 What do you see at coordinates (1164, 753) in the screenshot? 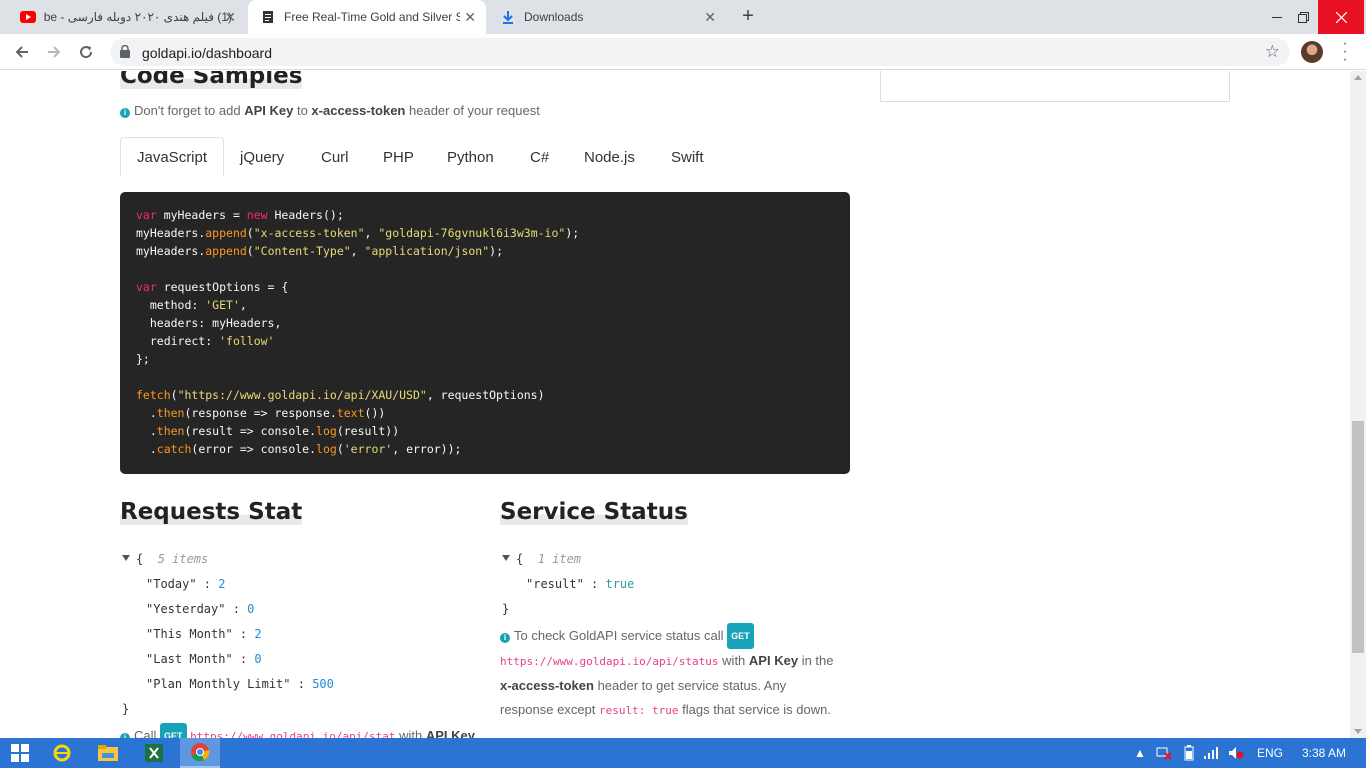
I see `network-error-icon` at bounding box center [1164, 753].